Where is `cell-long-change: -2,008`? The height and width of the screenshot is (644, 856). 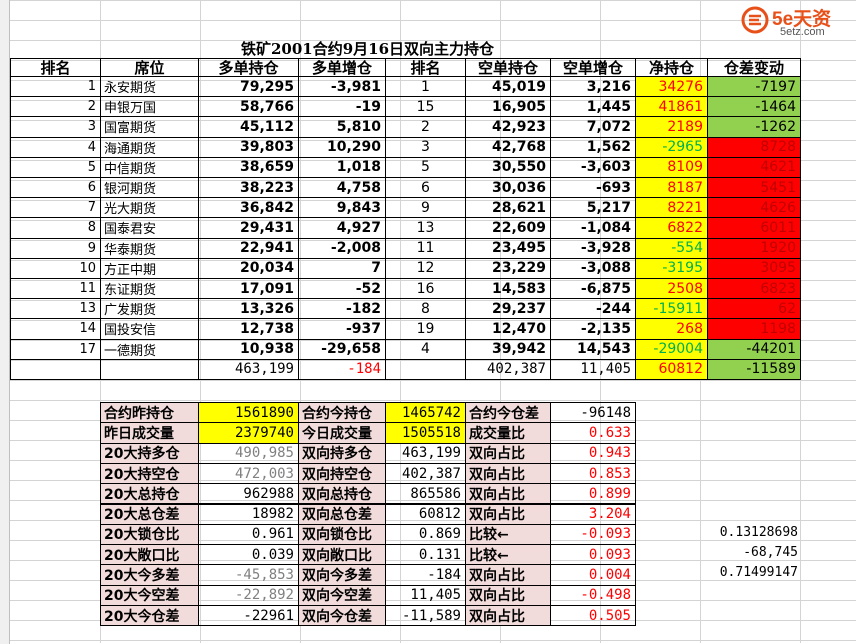 cell-long-change: -2,008 is located at coordinates (342, 248).